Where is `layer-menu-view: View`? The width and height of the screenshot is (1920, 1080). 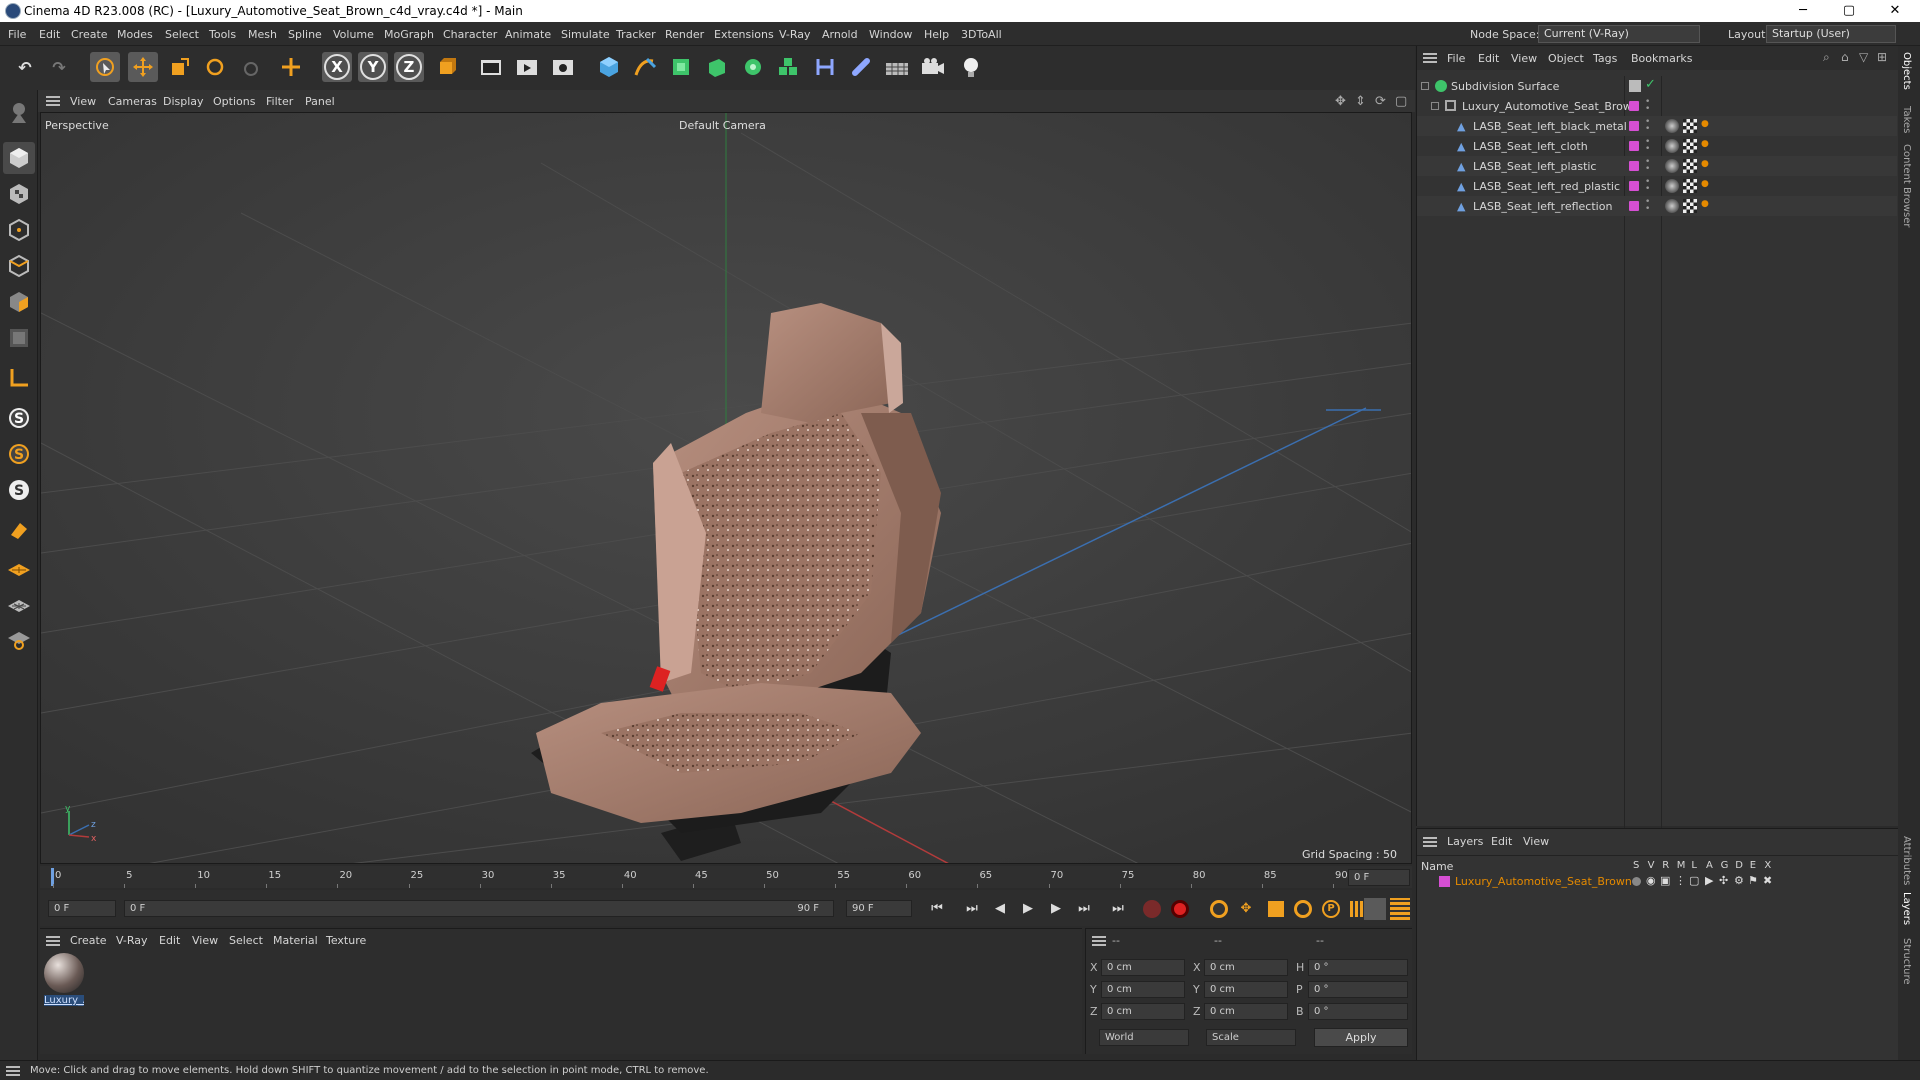 layer-menu-view: View is located at coordinates (1536, 841).